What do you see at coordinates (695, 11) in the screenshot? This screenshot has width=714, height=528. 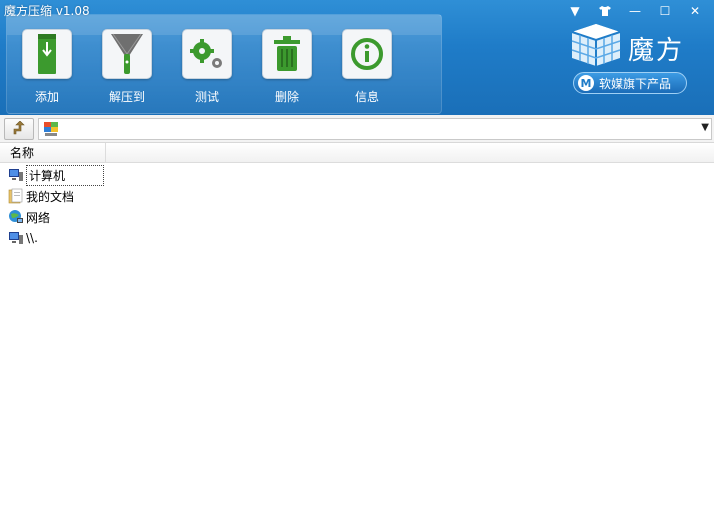 I see `close-button: ✕` at bounding box center [695, 11].